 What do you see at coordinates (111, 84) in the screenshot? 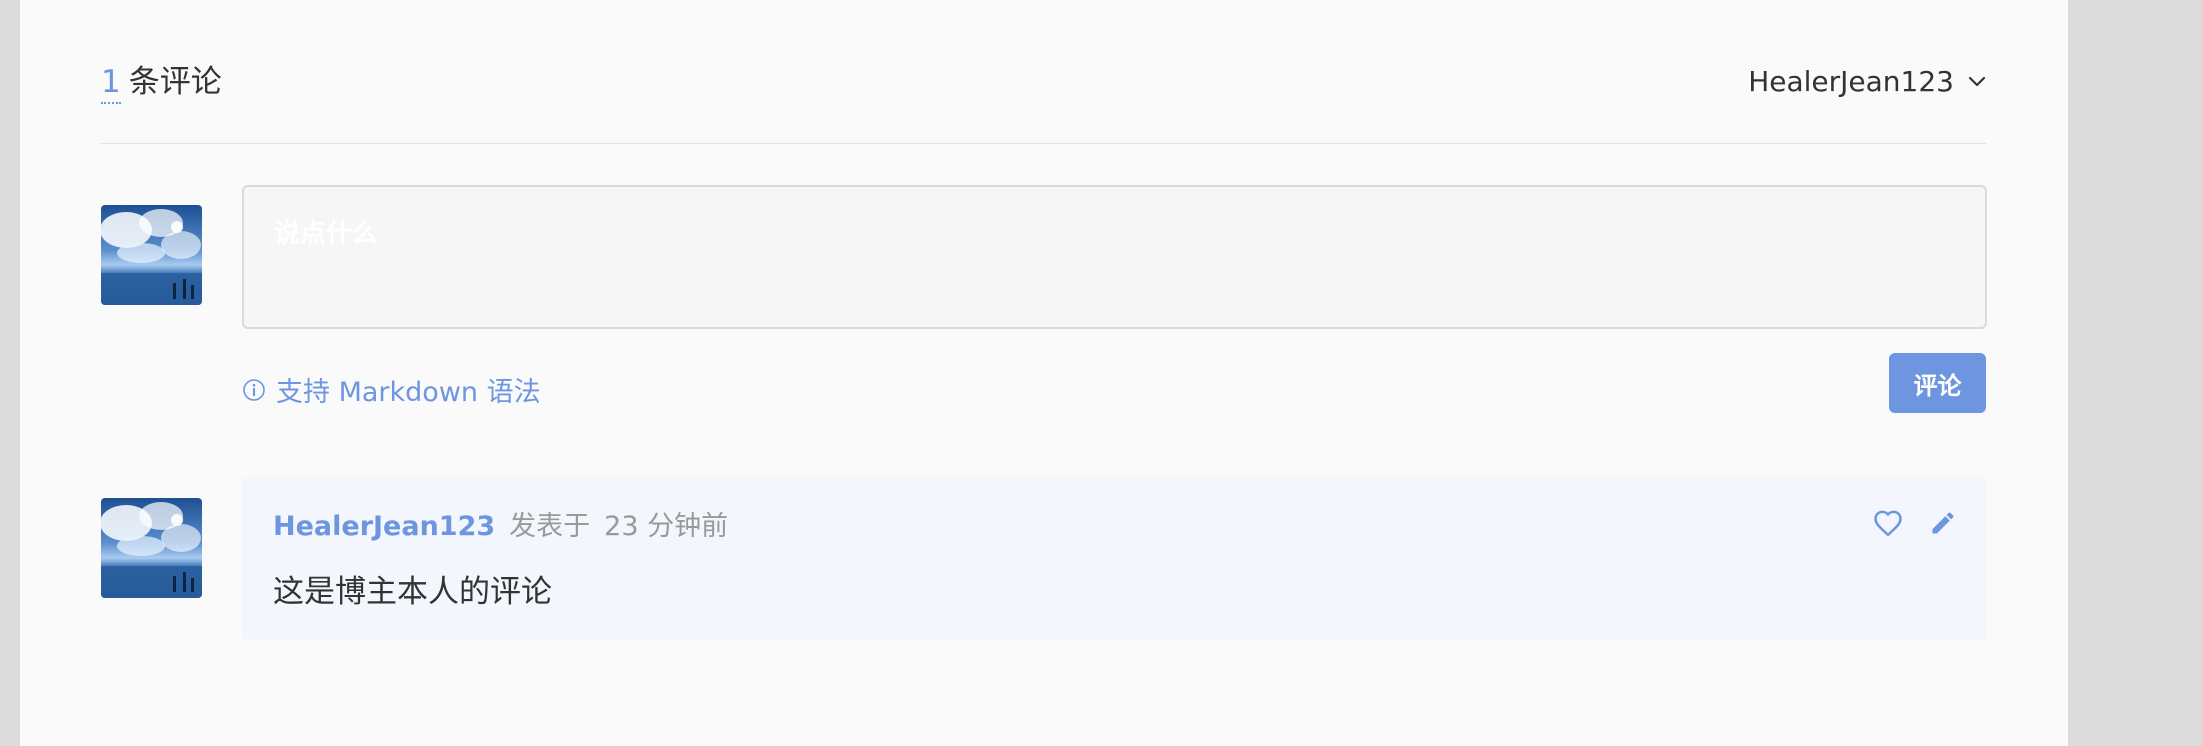
I see `comment-count-number: 1` at bounding box center [111, 84].